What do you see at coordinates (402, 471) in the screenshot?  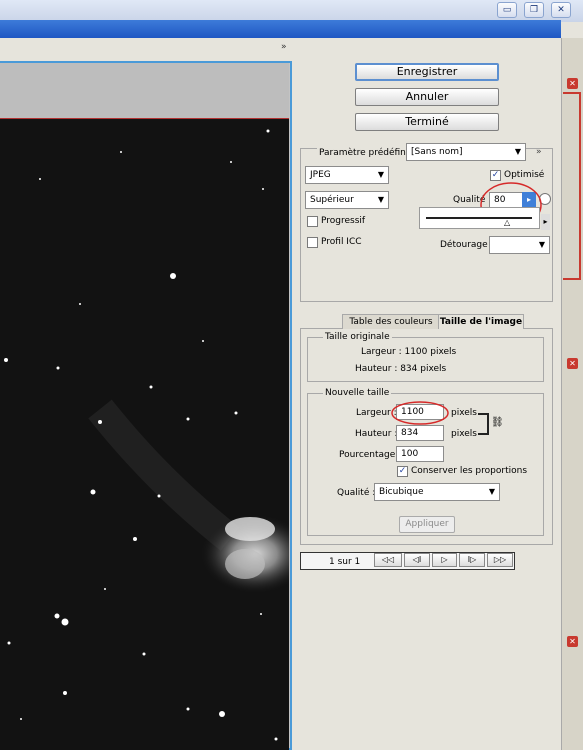 I see `constrain-checkbox: ✓` at bounding box center [402, 471].